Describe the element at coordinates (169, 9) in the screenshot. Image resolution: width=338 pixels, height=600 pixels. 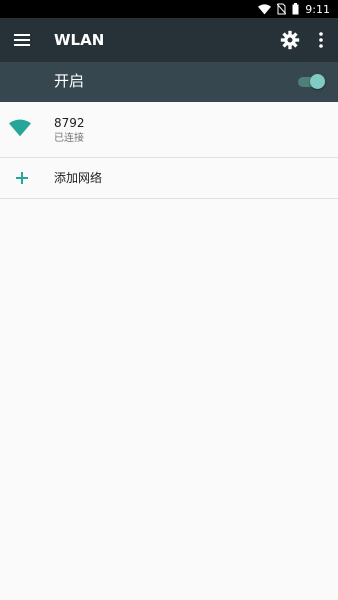
I see `status-bar: 9:11` at that location.